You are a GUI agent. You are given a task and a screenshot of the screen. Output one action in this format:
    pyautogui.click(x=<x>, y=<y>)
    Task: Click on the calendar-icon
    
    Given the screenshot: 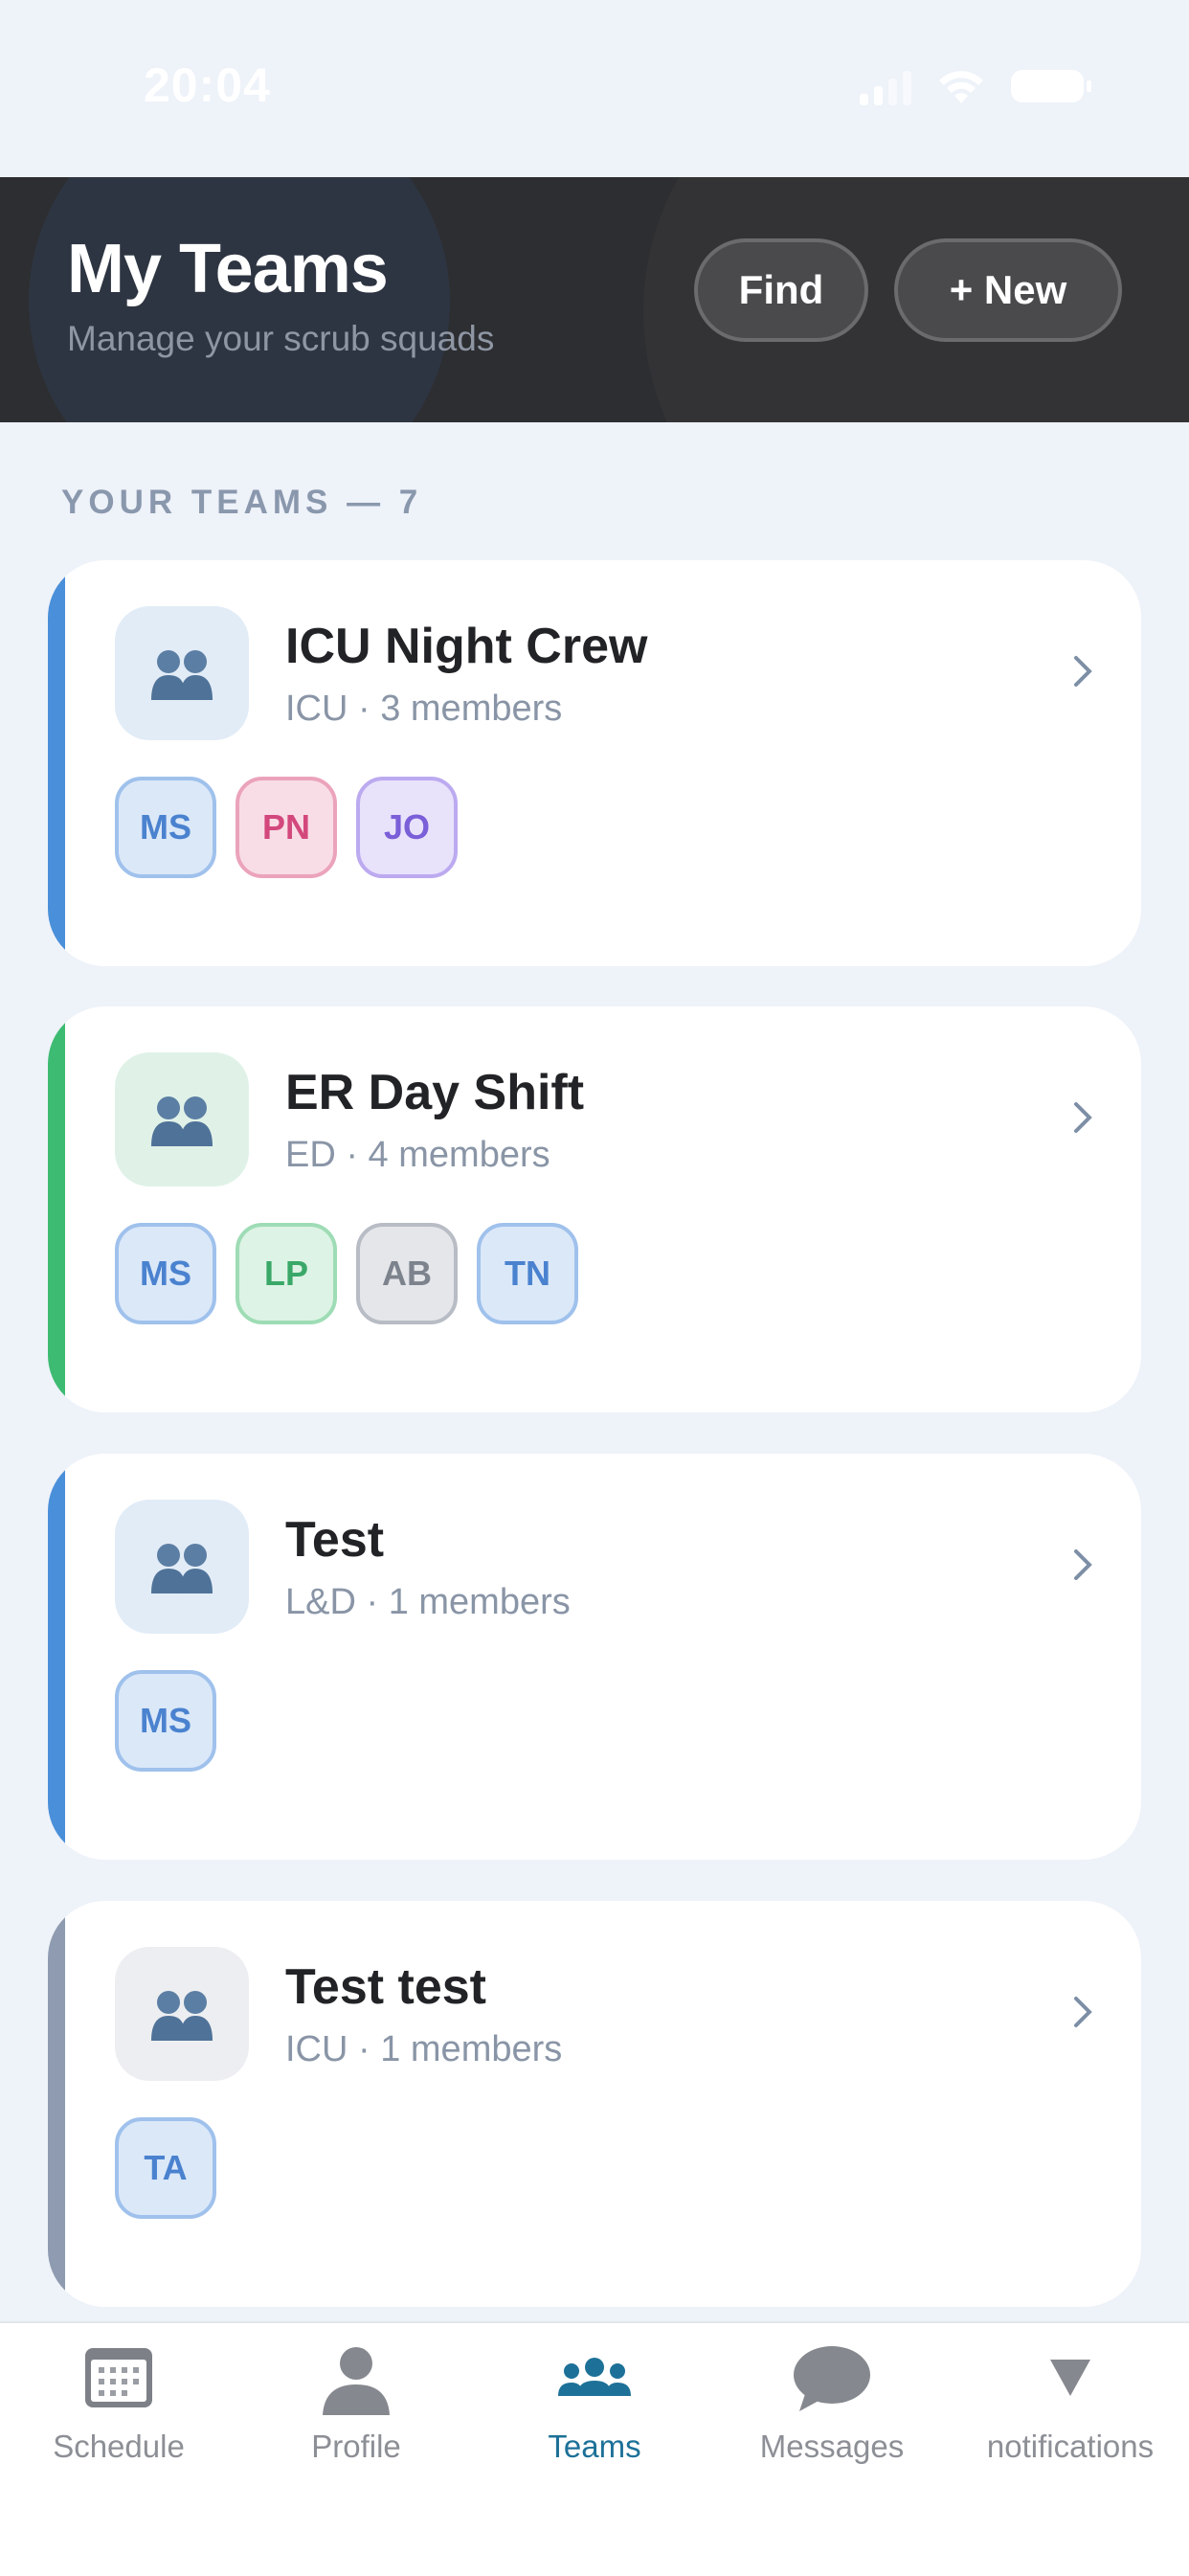 What is the action you would take?
    pyautogui.click(x=118, y=2377)
    